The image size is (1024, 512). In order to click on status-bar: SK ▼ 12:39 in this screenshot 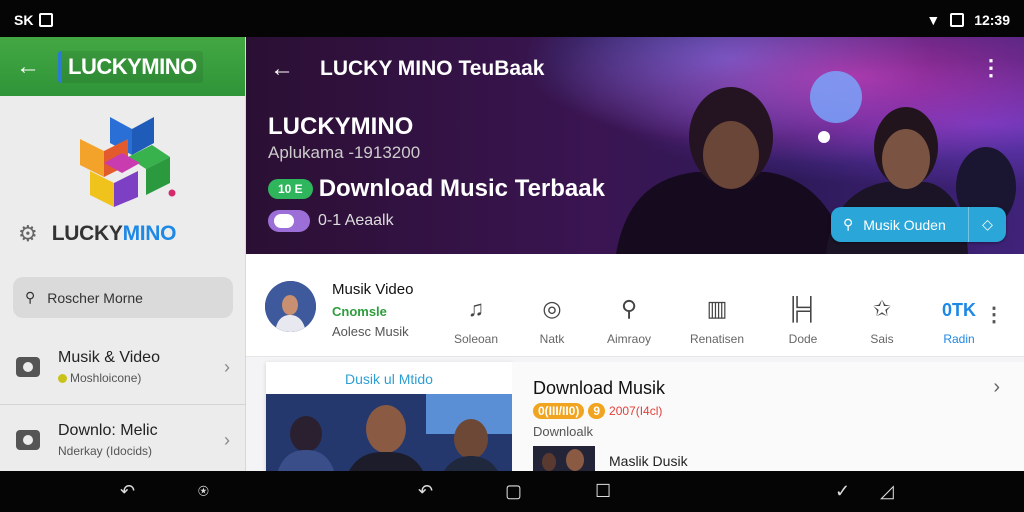, I will do `click(512, 18)`.